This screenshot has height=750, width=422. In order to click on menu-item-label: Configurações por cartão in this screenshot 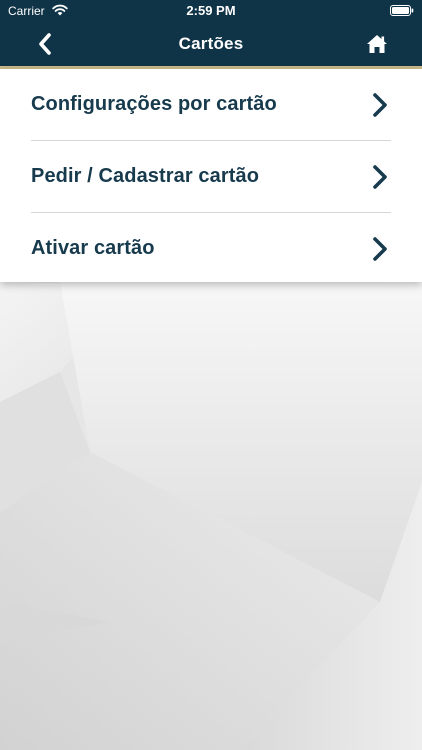, I will do `click(154, 104)`.